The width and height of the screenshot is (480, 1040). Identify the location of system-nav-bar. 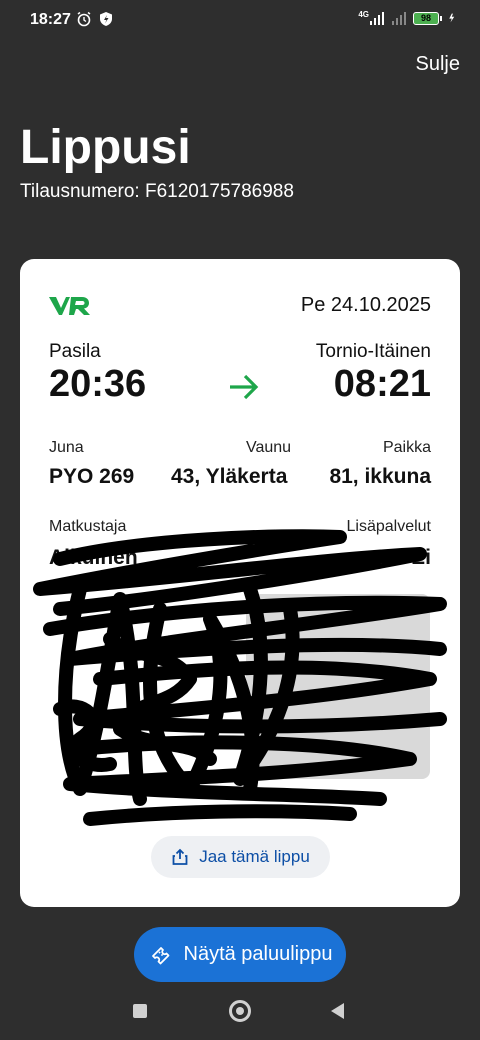
(240, 1015).